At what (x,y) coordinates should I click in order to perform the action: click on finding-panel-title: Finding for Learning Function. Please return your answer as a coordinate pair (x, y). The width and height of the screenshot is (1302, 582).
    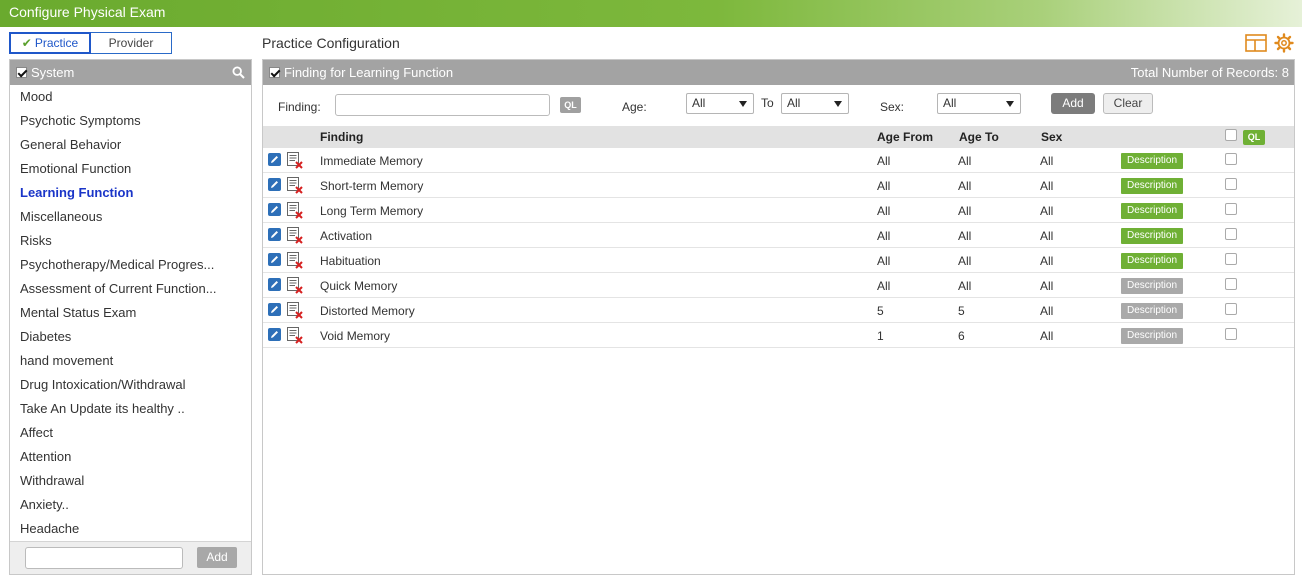
    Looking at the image, I should click on (369, 72).